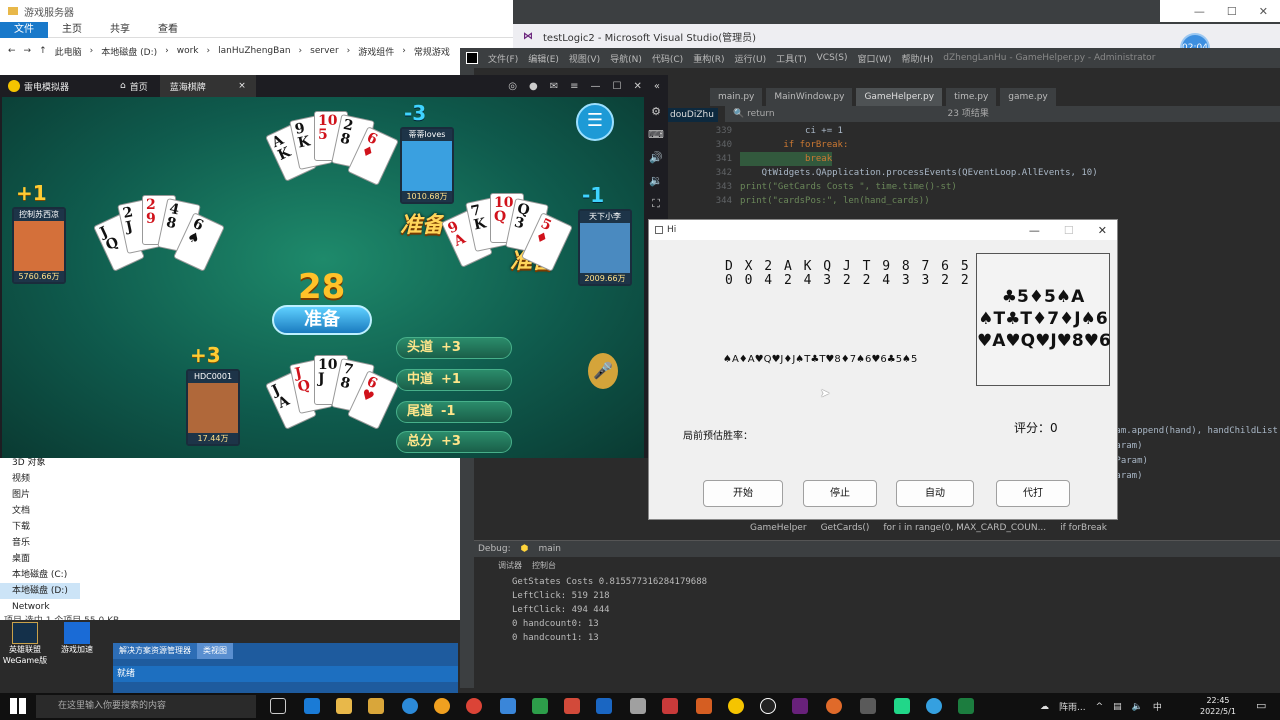 This screenshot has width=1280, height=720. I want to click on nav-item-downloads: 下载, so click(40, 527).